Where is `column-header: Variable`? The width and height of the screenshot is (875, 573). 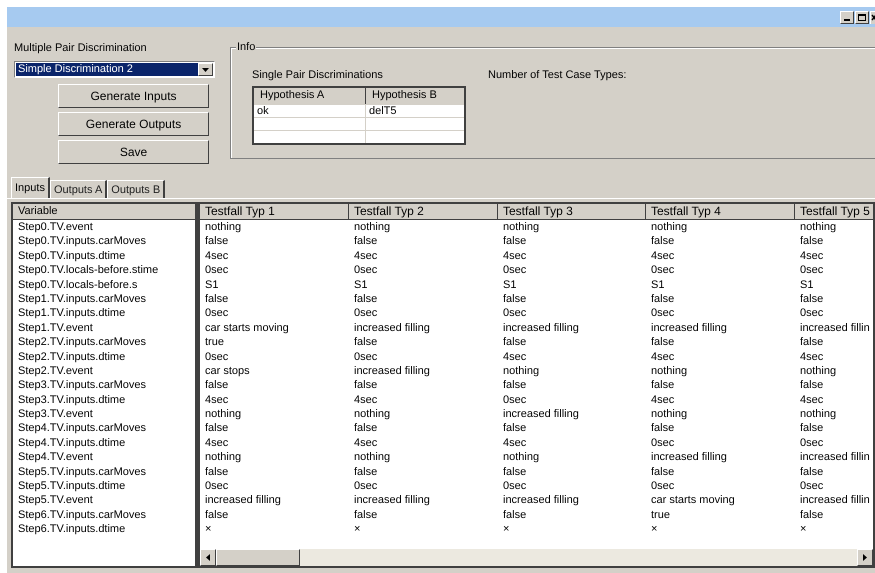 column-header: Variable is located at coordinates (104, 212).